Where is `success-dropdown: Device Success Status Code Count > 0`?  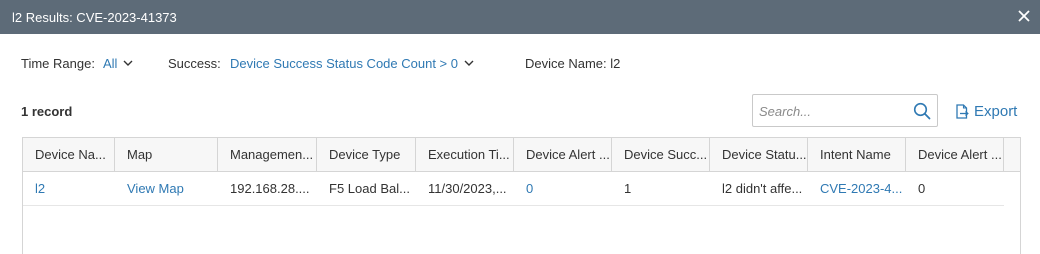 success-dropdown: Device Success Status Code Count > 0 is located at coordinates (352, 63).